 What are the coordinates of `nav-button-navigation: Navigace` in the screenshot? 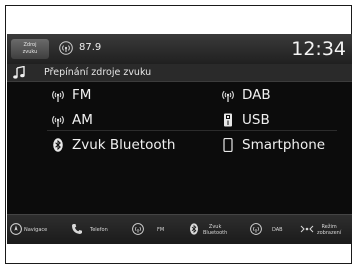 It's located at (31, 229).